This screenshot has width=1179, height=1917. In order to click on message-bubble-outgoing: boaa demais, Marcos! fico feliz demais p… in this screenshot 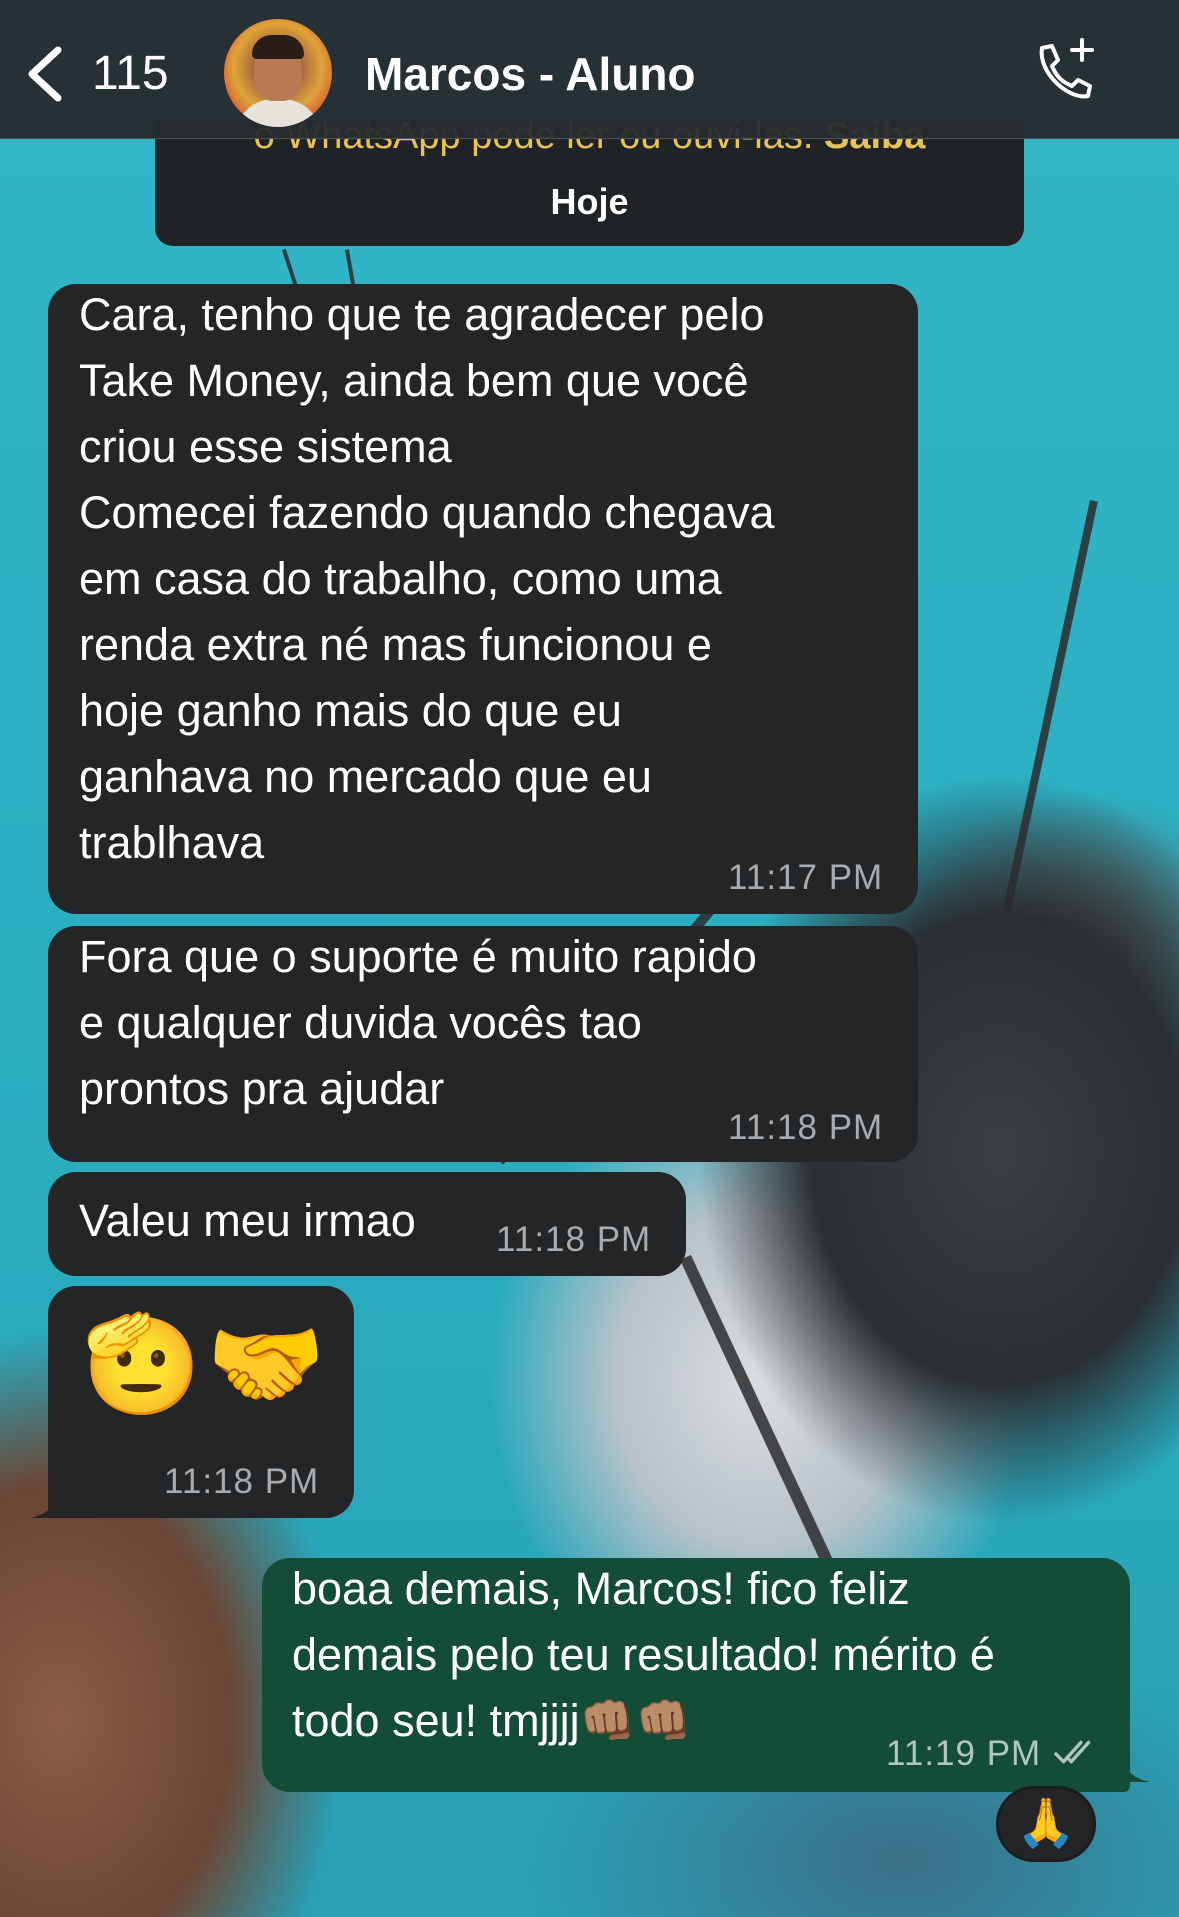, I will do `click(696, 1675)`.